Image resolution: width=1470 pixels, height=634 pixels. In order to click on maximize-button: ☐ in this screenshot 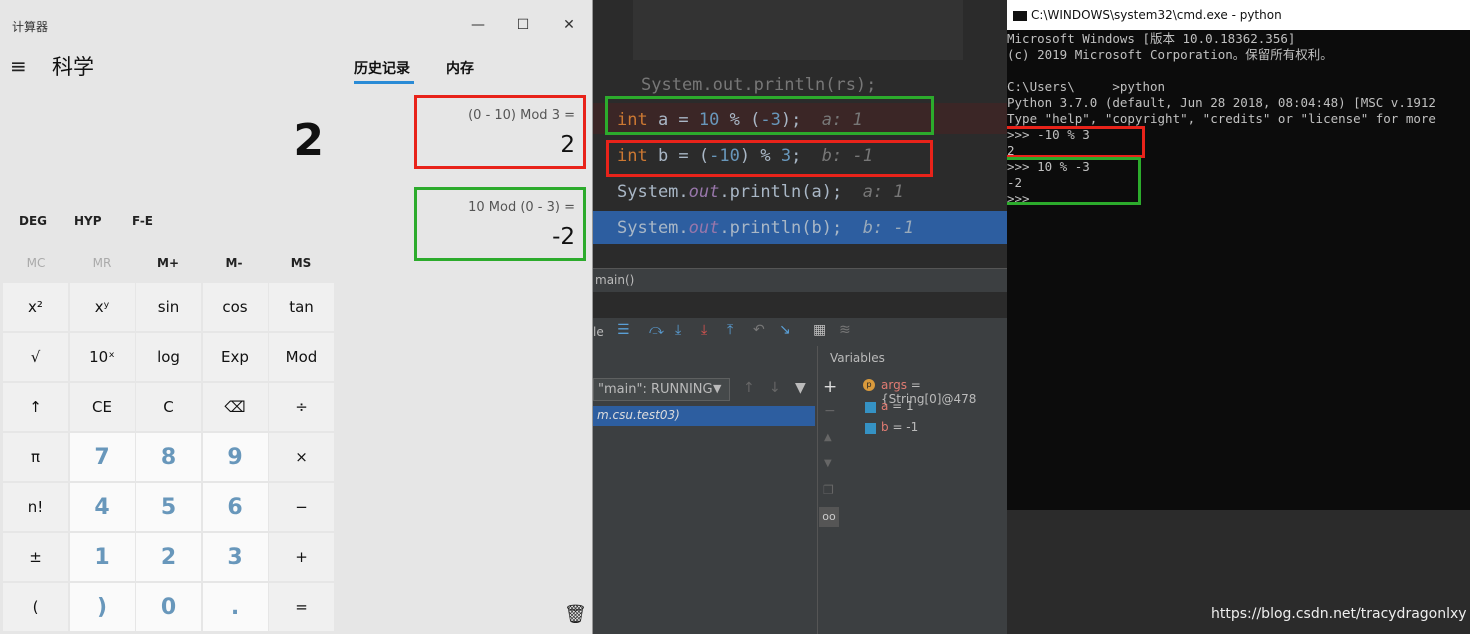, I will do `click(523, 25)`.